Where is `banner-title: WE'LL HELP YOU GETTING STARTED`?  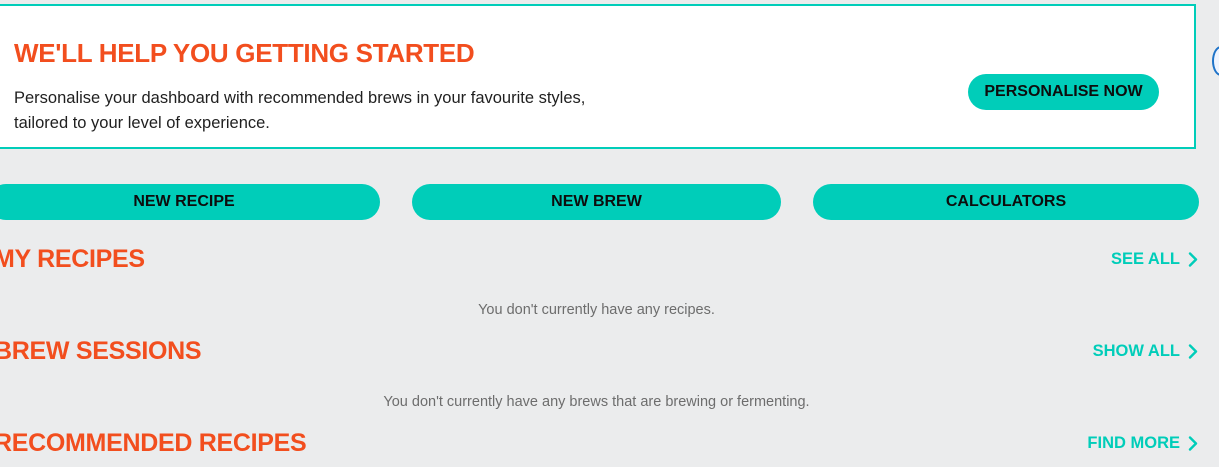
banner-title: WE'LL HELP YOU GETTING STARTED is located at coordinates (244, 53).